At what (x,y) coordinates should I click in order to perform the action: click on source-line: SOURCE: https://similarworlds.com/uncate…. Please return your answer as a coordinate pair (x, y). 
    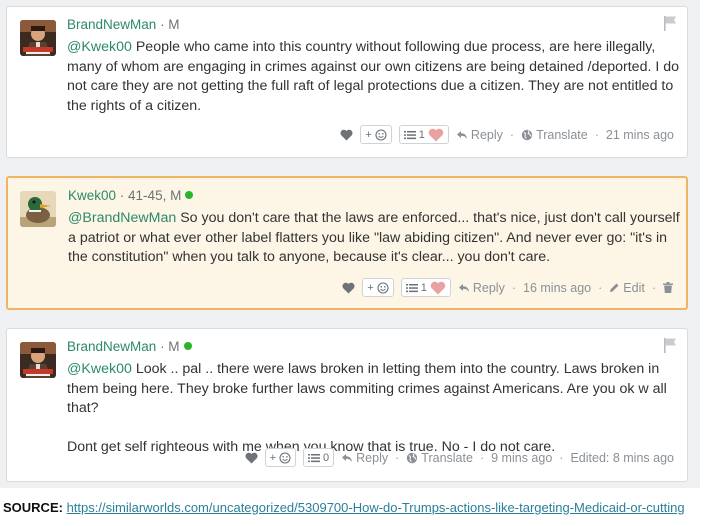
    Looking at the image, I should click on (344, 507).